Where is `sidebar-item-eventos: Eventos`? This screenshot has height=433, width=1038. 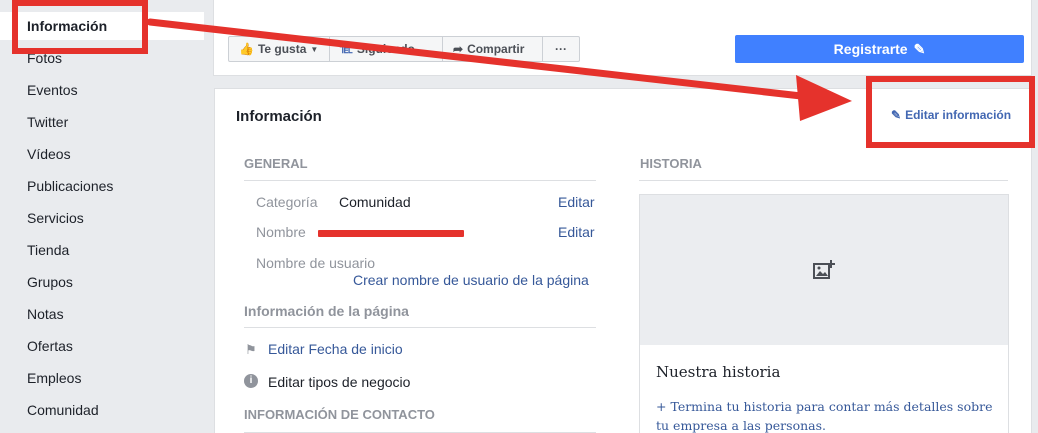 sidebar-item-eventos: Eventos is located at coordinates (52, 90).